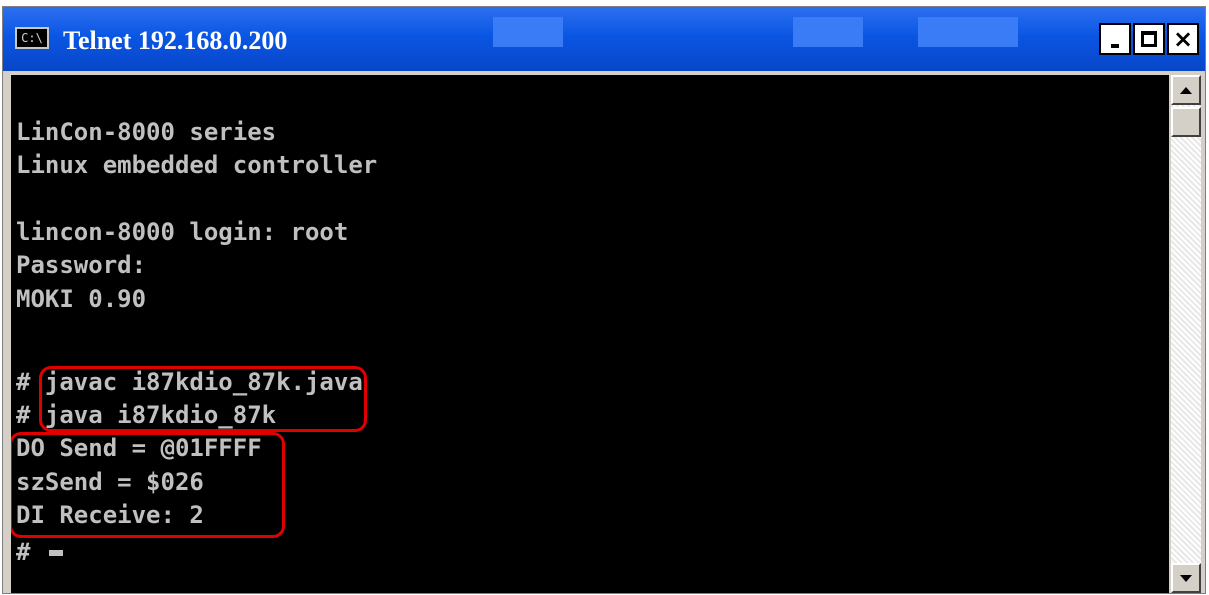 This screenshot has width=1209, height=595. What do you see at coordinates (81, 265) in the screenshot?
I see `terminal-line: Password:` at bounding box center [81, 265].